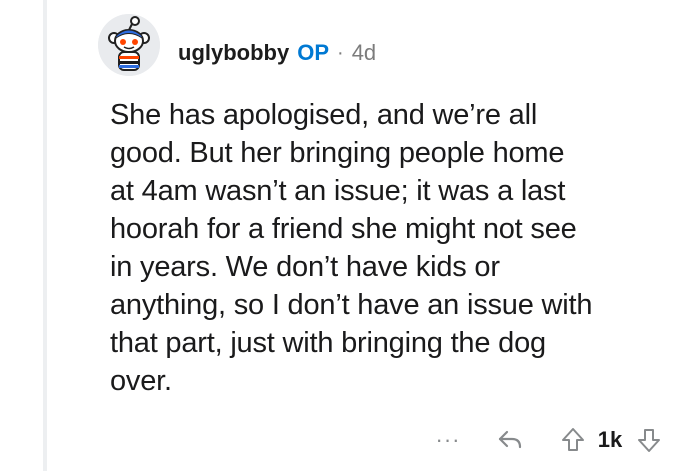  I want to click on downvote-button, so click(649, 440).